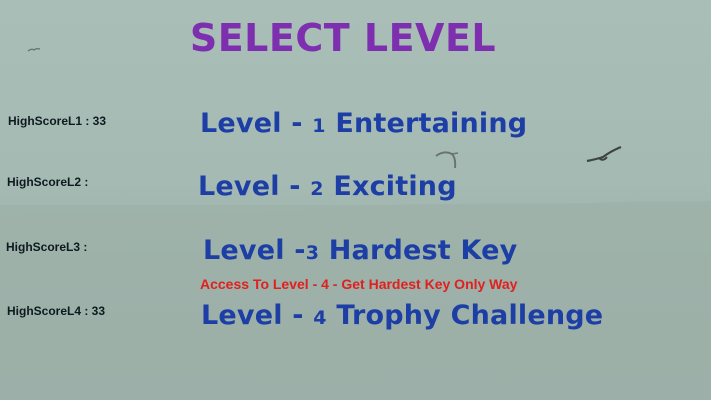 The height and width of the screenshot is (400, 711). I want to click on level-4-button: Level - 4 Trophy Challenge, so click(402, 315).